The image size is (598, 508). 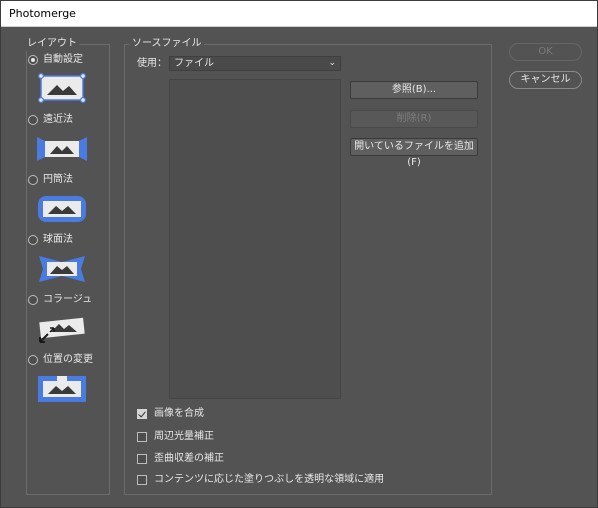 I want to click on chevron-down-icon: ⌄, so click(x=332, y=63).